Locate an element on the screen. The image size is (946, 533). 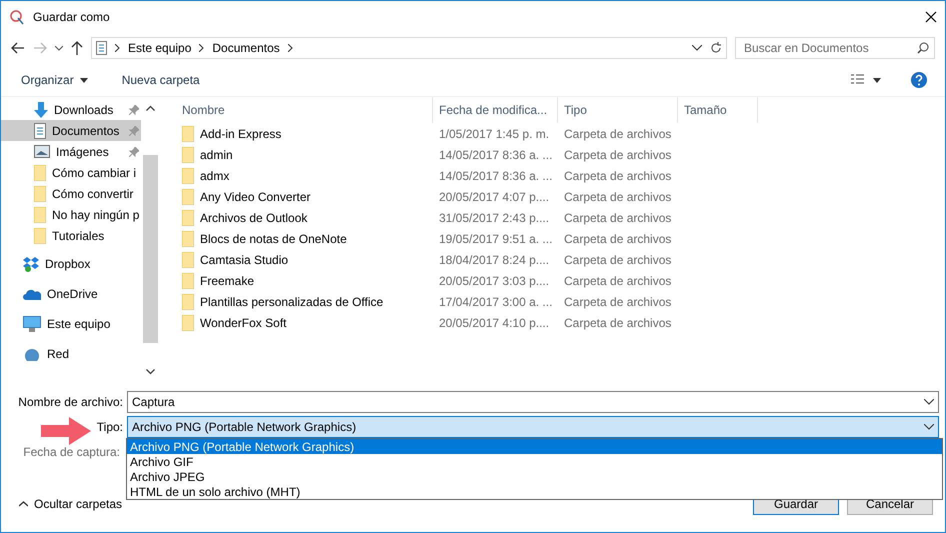
sidebar-item: Dropbox is located at coordinates (71, 264).